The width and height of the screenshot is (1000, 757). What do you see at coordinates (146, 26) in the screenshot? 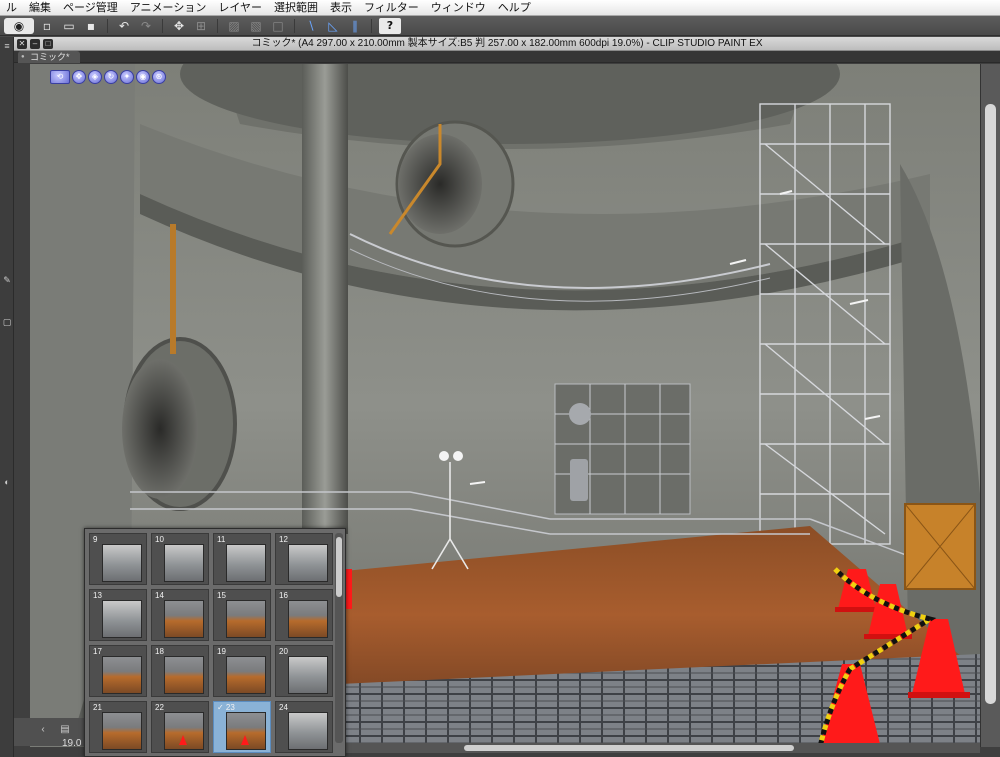
I see `redo-icon: ↷` at bounding box center [146, 26].